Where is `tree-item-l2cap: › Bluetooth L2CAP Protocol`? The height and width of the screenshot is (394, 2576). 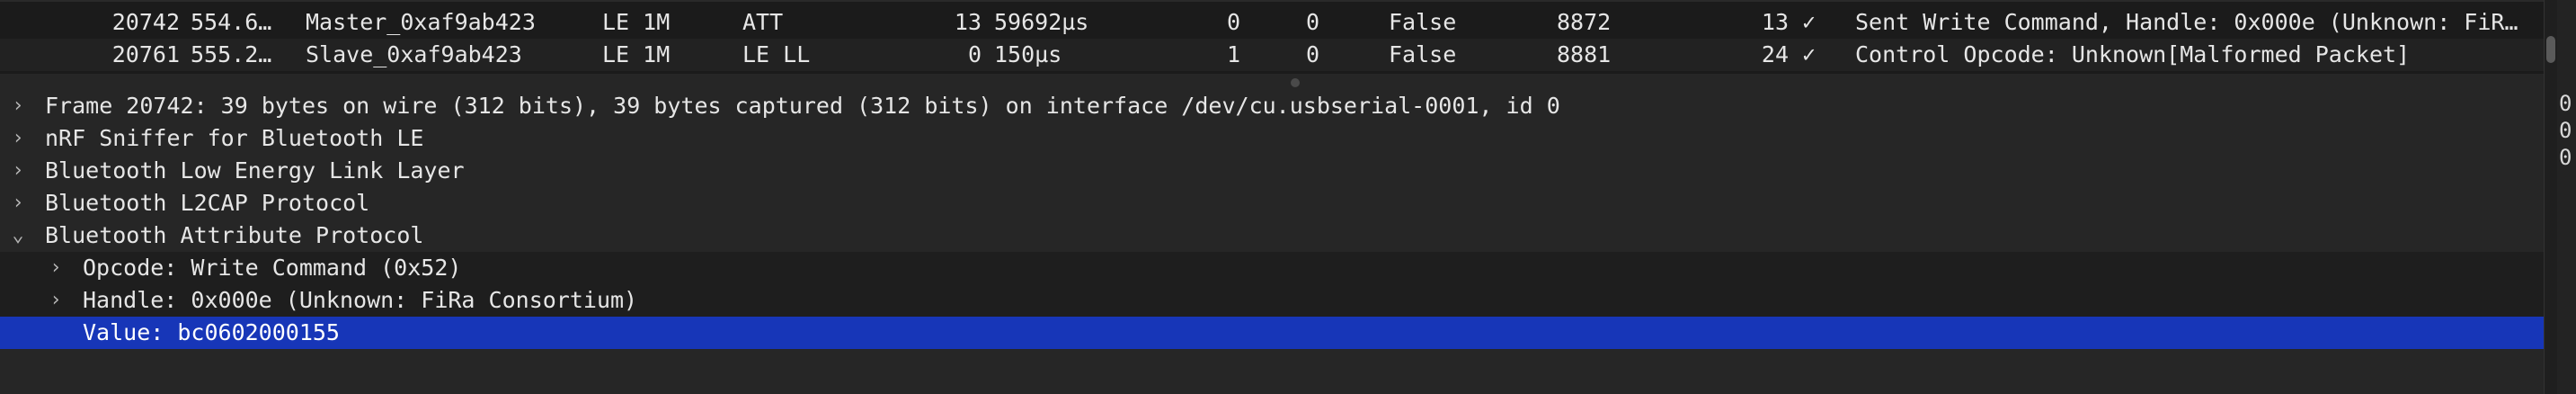
tree-item-l2cap: › Bluetooth L2CAP Protocol is located at coordinates (1272, 203).